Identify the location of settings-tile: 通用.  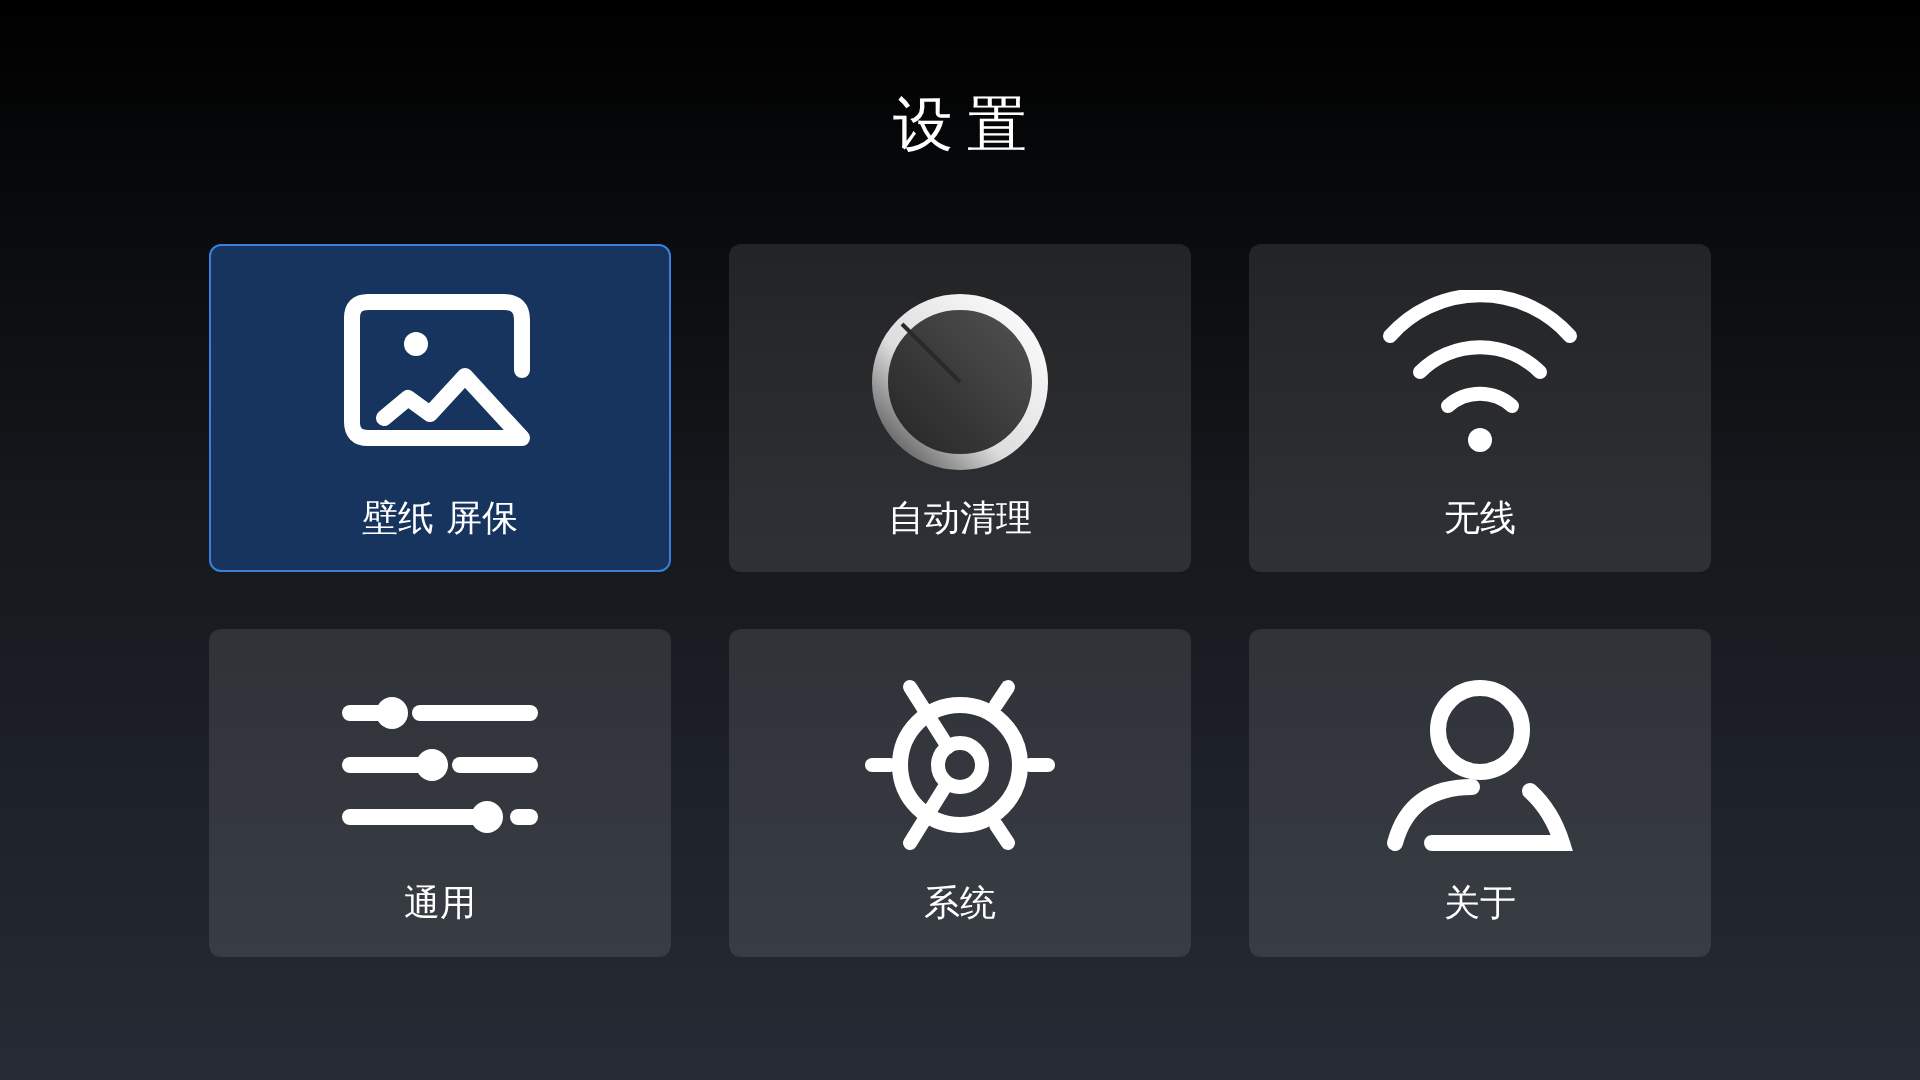
(440, 793).